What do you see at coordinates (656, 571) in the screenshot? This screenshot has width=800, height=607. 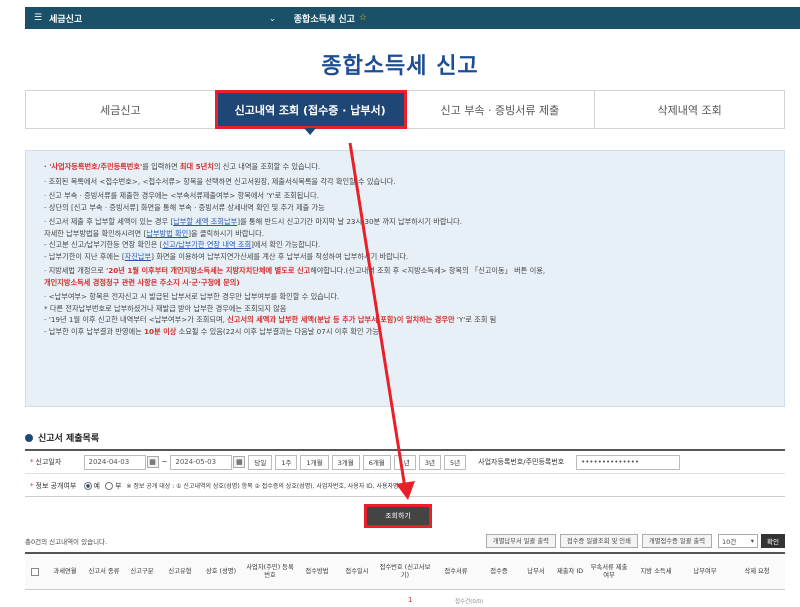 I see `col-header: 지방 소득세` at bounding box center [656, 571].